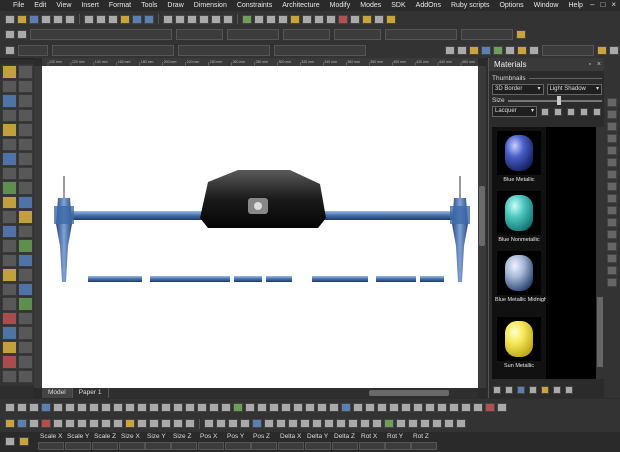 The width and height of the screenshot is (620, 452). Describe the element at coordinates (474, 50) in the screenshot. I see `group-icon` at that location.